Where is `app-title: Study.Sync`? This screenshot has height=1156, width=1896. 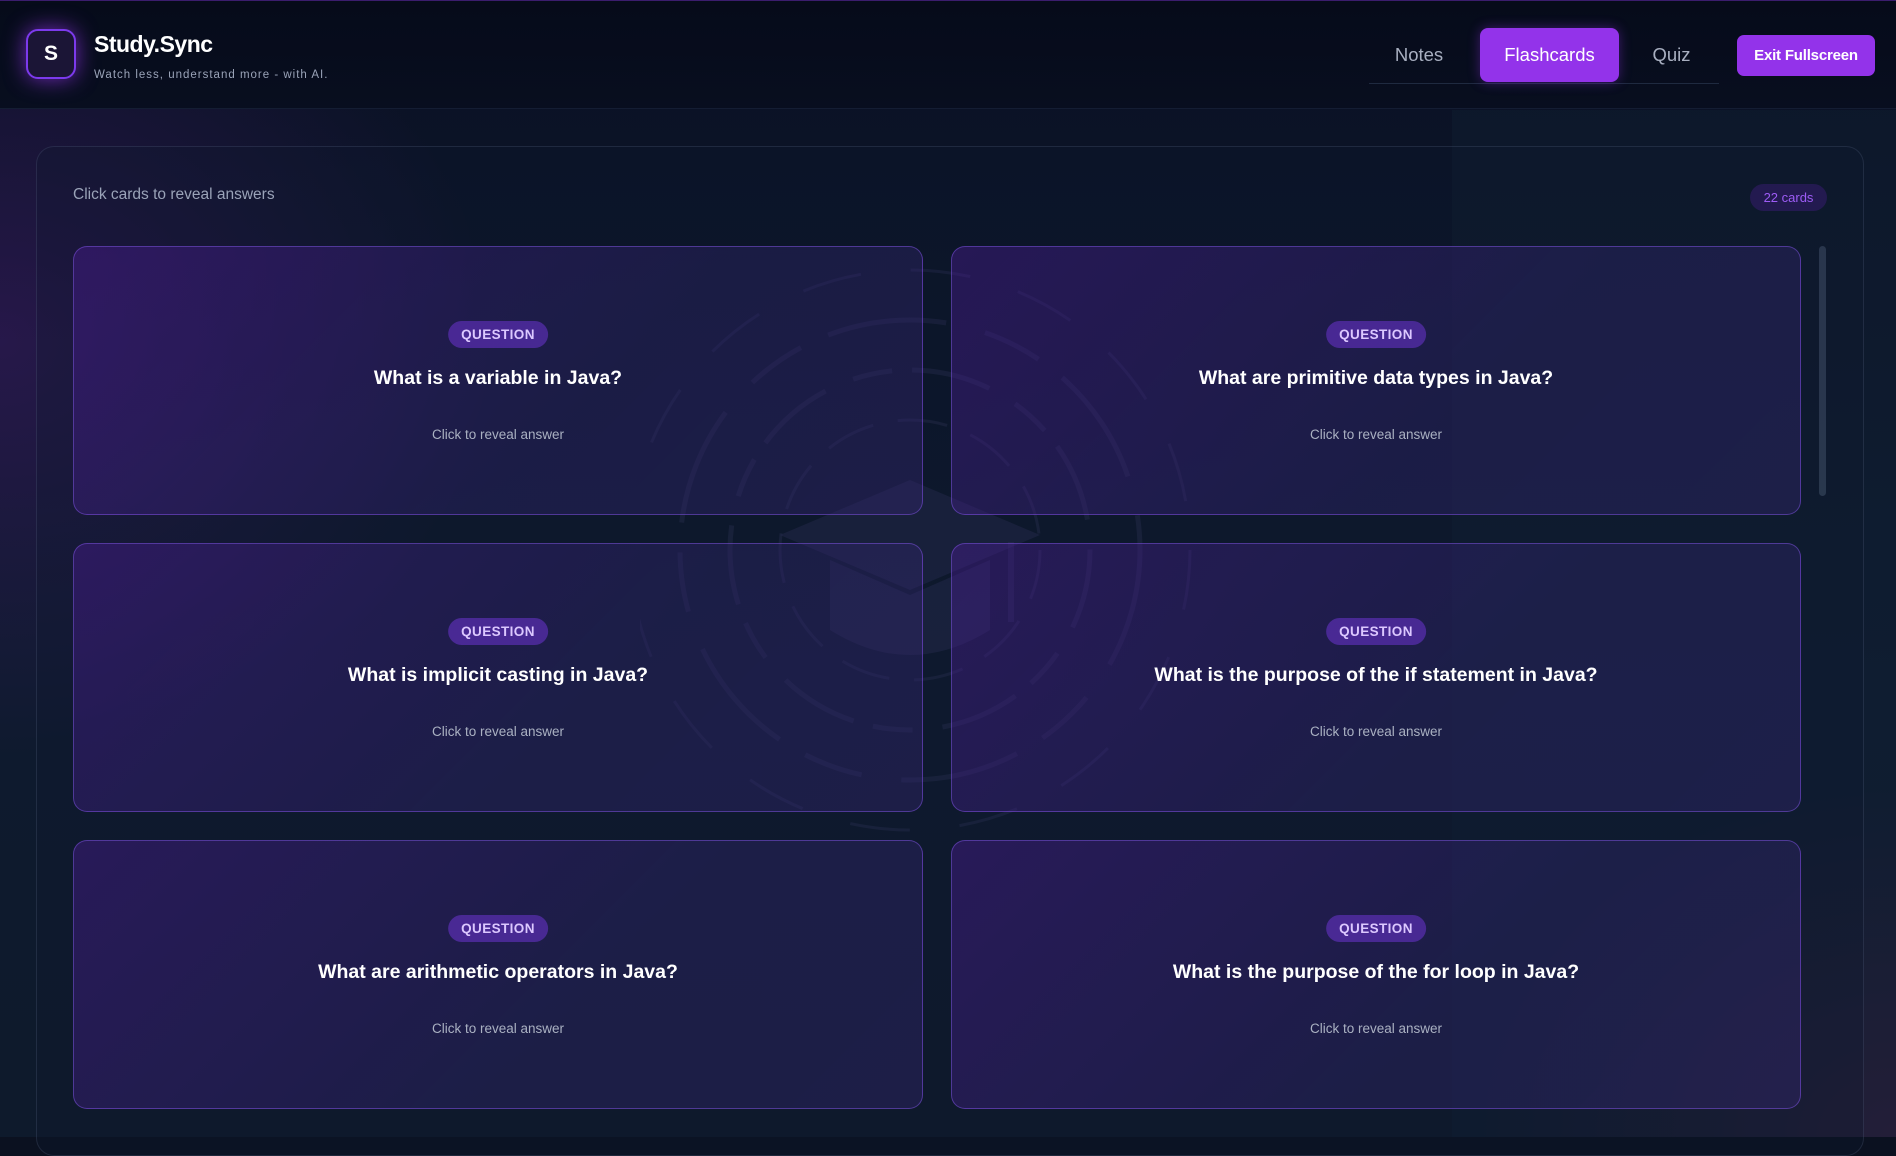
app-title: Study.Sync is located at coordinates (153, 44).